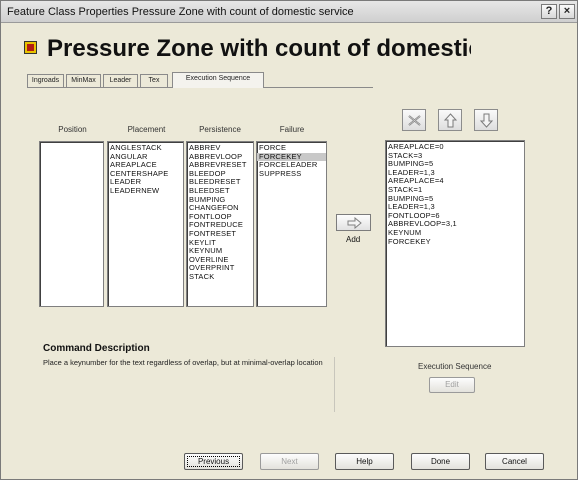 This screenshot has height=480, width=578. Describe the element at coordinates (567, 11) in the screenshot. I see `close-button: ×` at that location.